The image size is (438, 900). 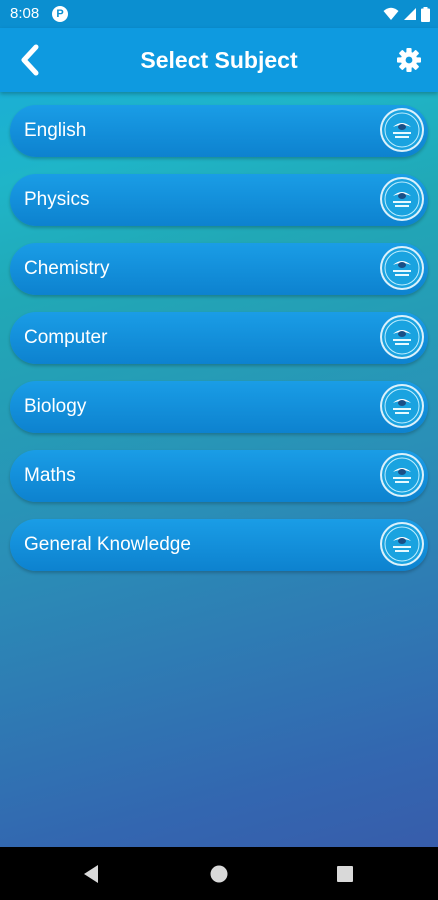 I want to click on subject-item-maths: Maths, so click(x=219, y=476).